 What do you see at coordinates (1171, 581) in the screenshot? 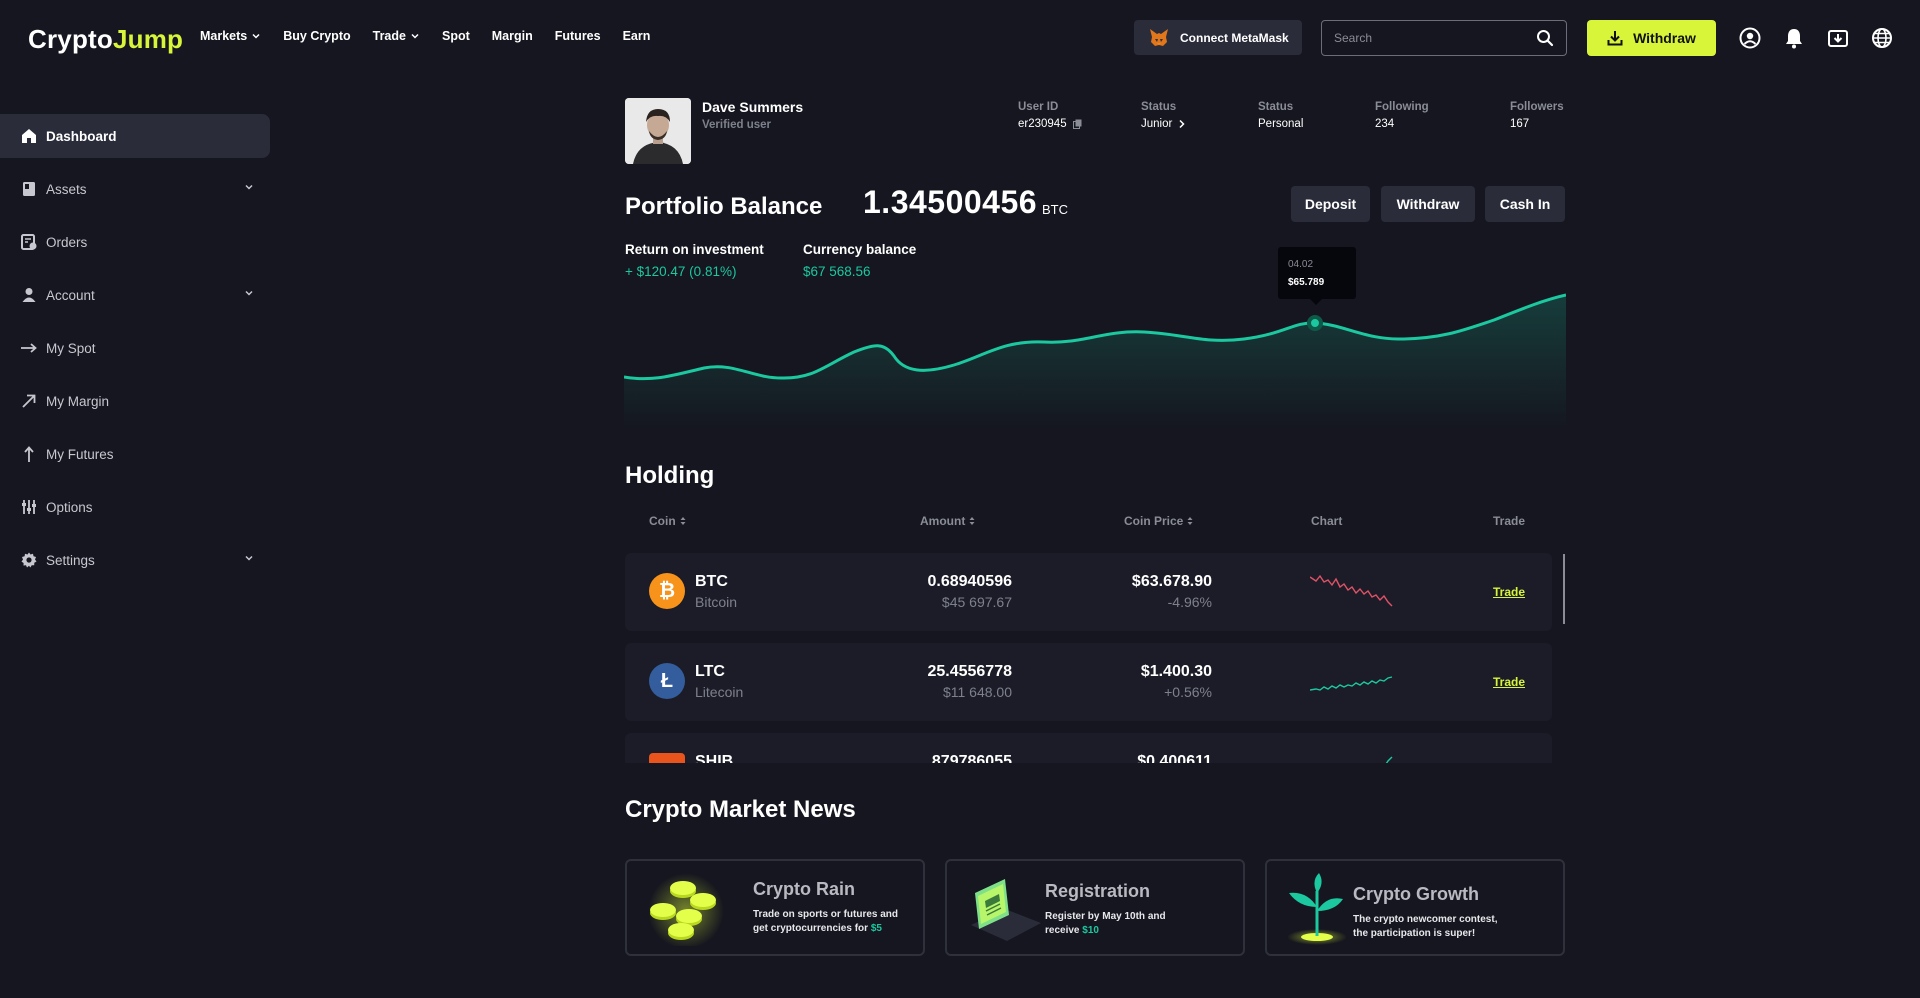
I see `coin-price: $63.678.90` at bounding box center [1171, 581].